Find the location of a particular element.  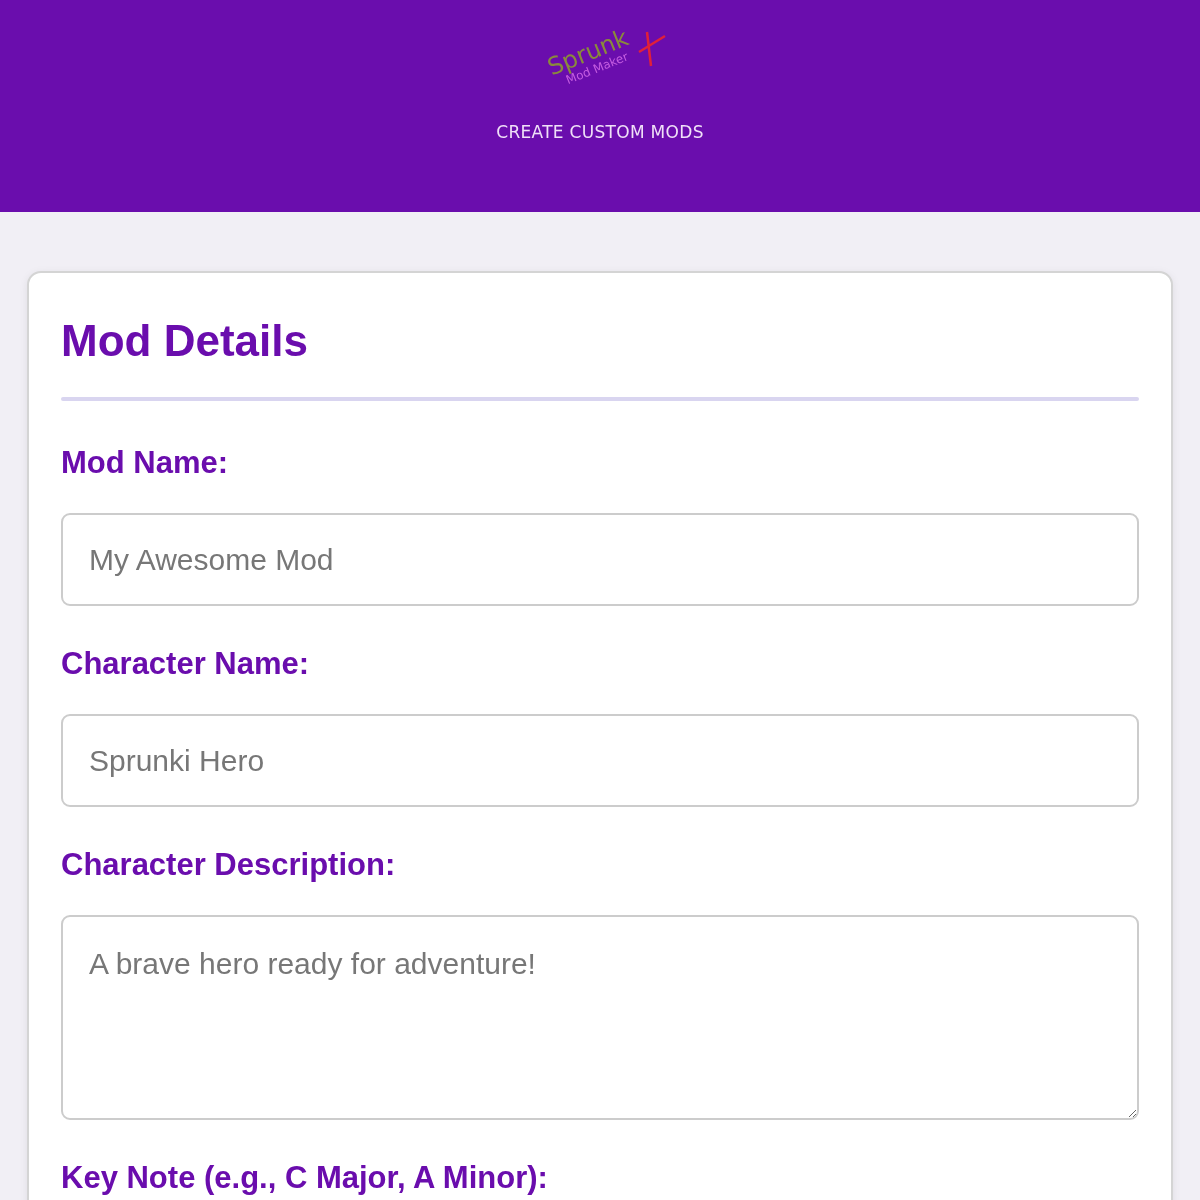

cross-icon is located at coordinates (652, 49).